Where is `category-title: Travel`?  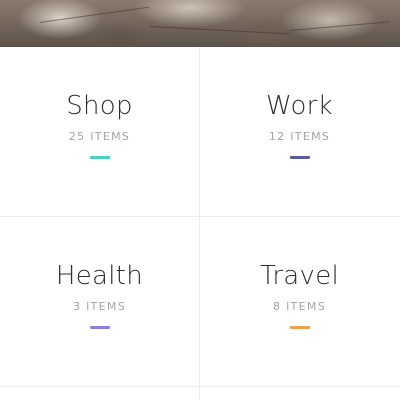 category-title: Travel is located at coordinates (299, 276).